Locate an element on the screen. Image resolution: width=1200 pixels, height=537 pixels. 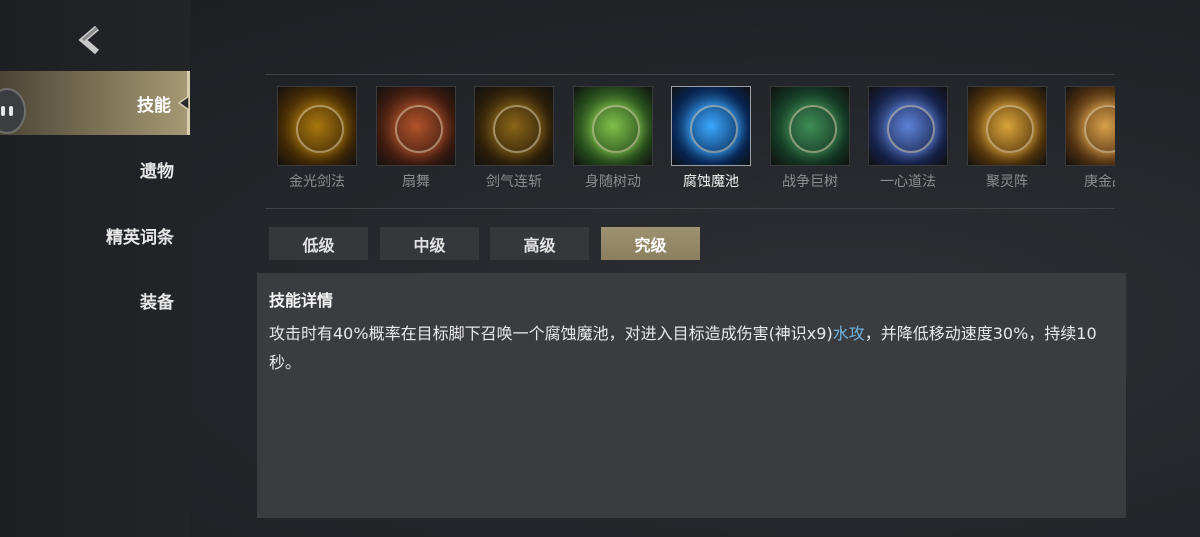
divider is located at coordinates (690, 208).